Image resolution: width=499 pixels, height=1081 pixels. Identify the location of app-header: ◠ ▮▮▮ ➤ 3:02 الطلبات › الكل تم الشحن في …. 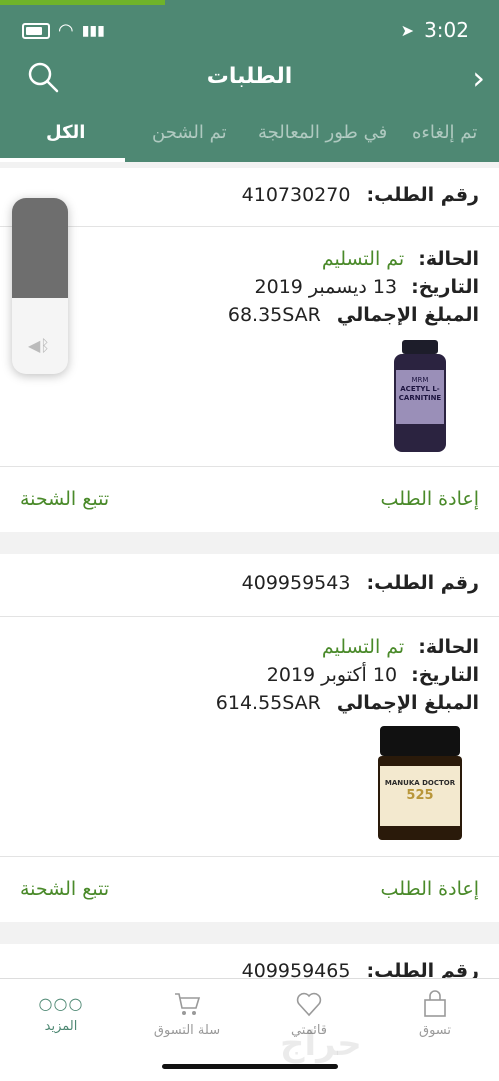
(249, 81).